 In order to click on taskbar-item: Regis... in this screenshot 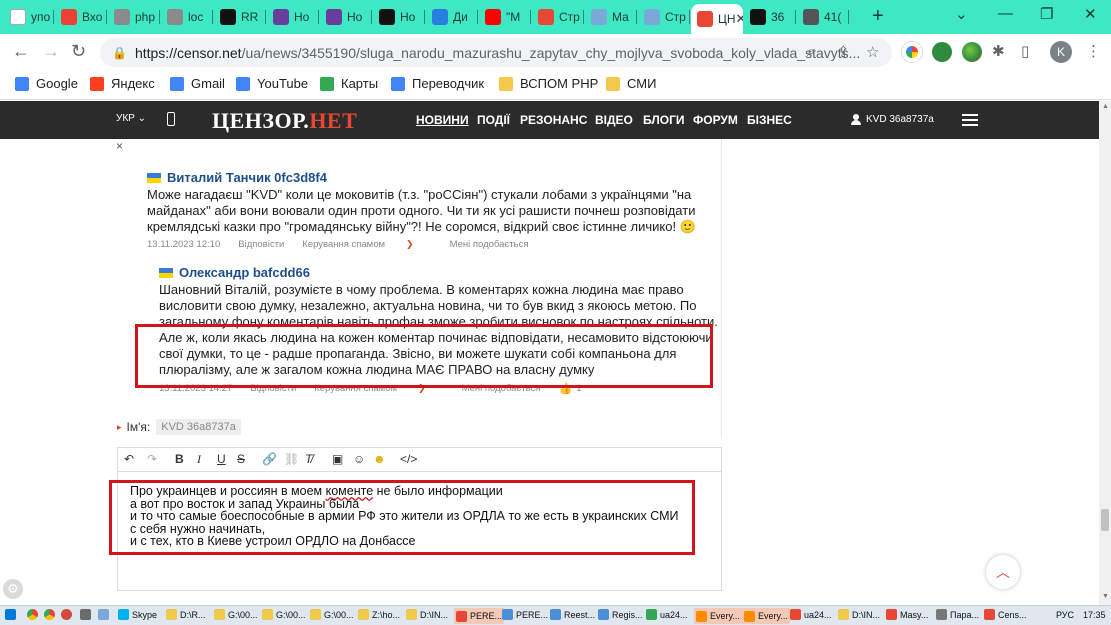, I will do `click(620, 614)`.